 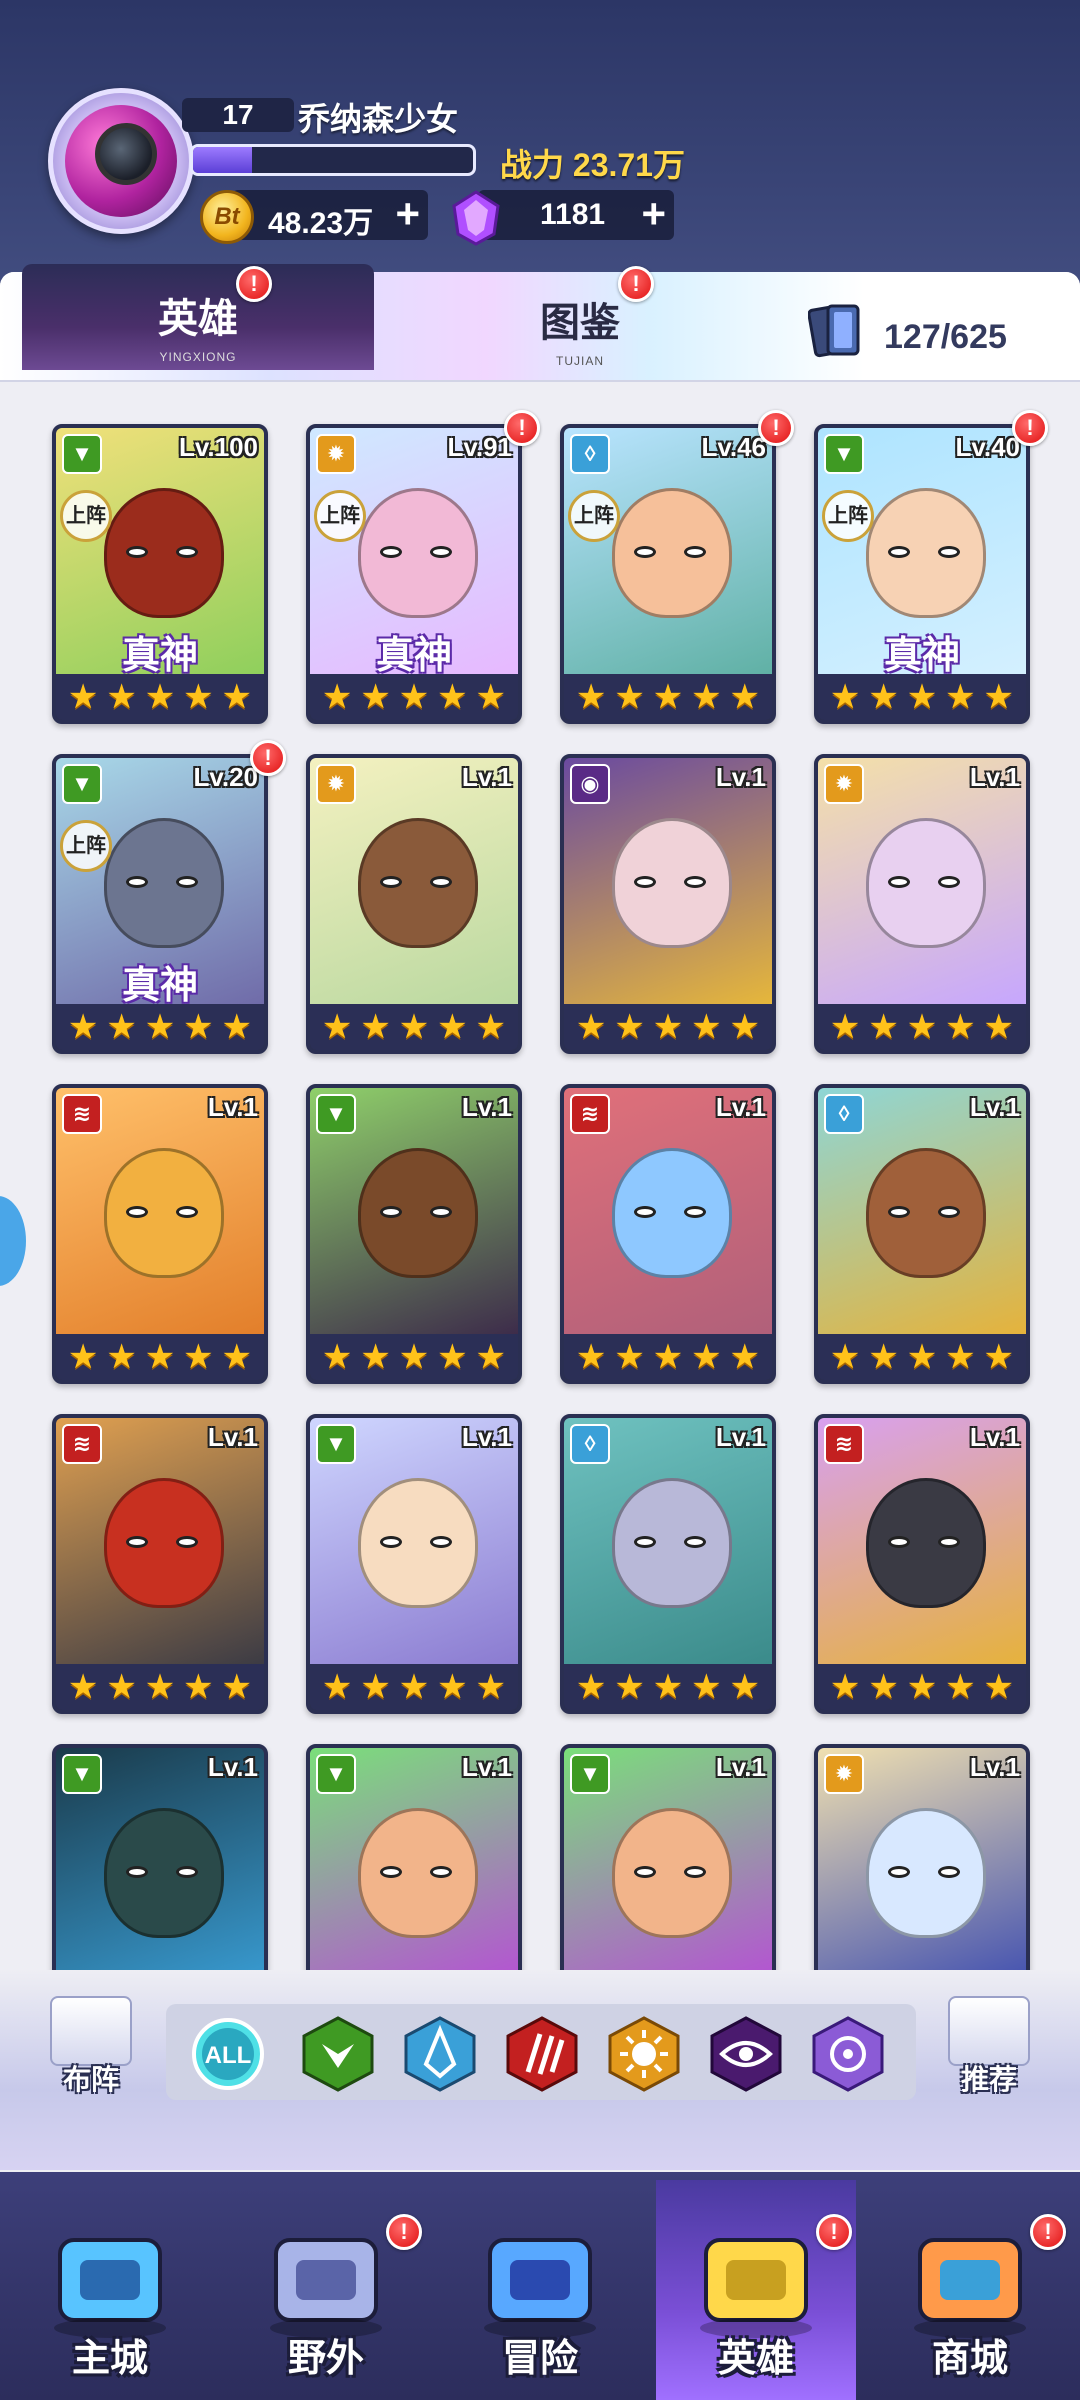 I want to click on hero-level: Lv.40, so click(x=987, y=447).